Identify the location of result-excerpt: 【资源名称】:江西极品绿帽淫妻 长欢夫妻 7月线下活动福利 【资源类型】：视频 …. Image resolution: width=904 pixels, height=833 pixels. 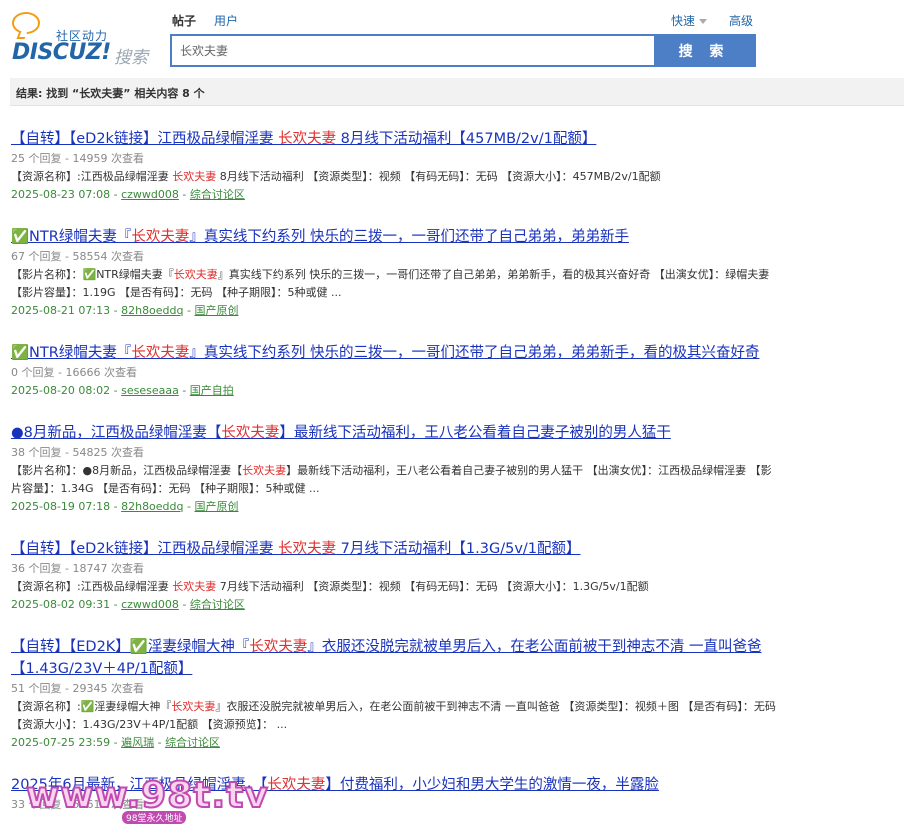
(396, 587).